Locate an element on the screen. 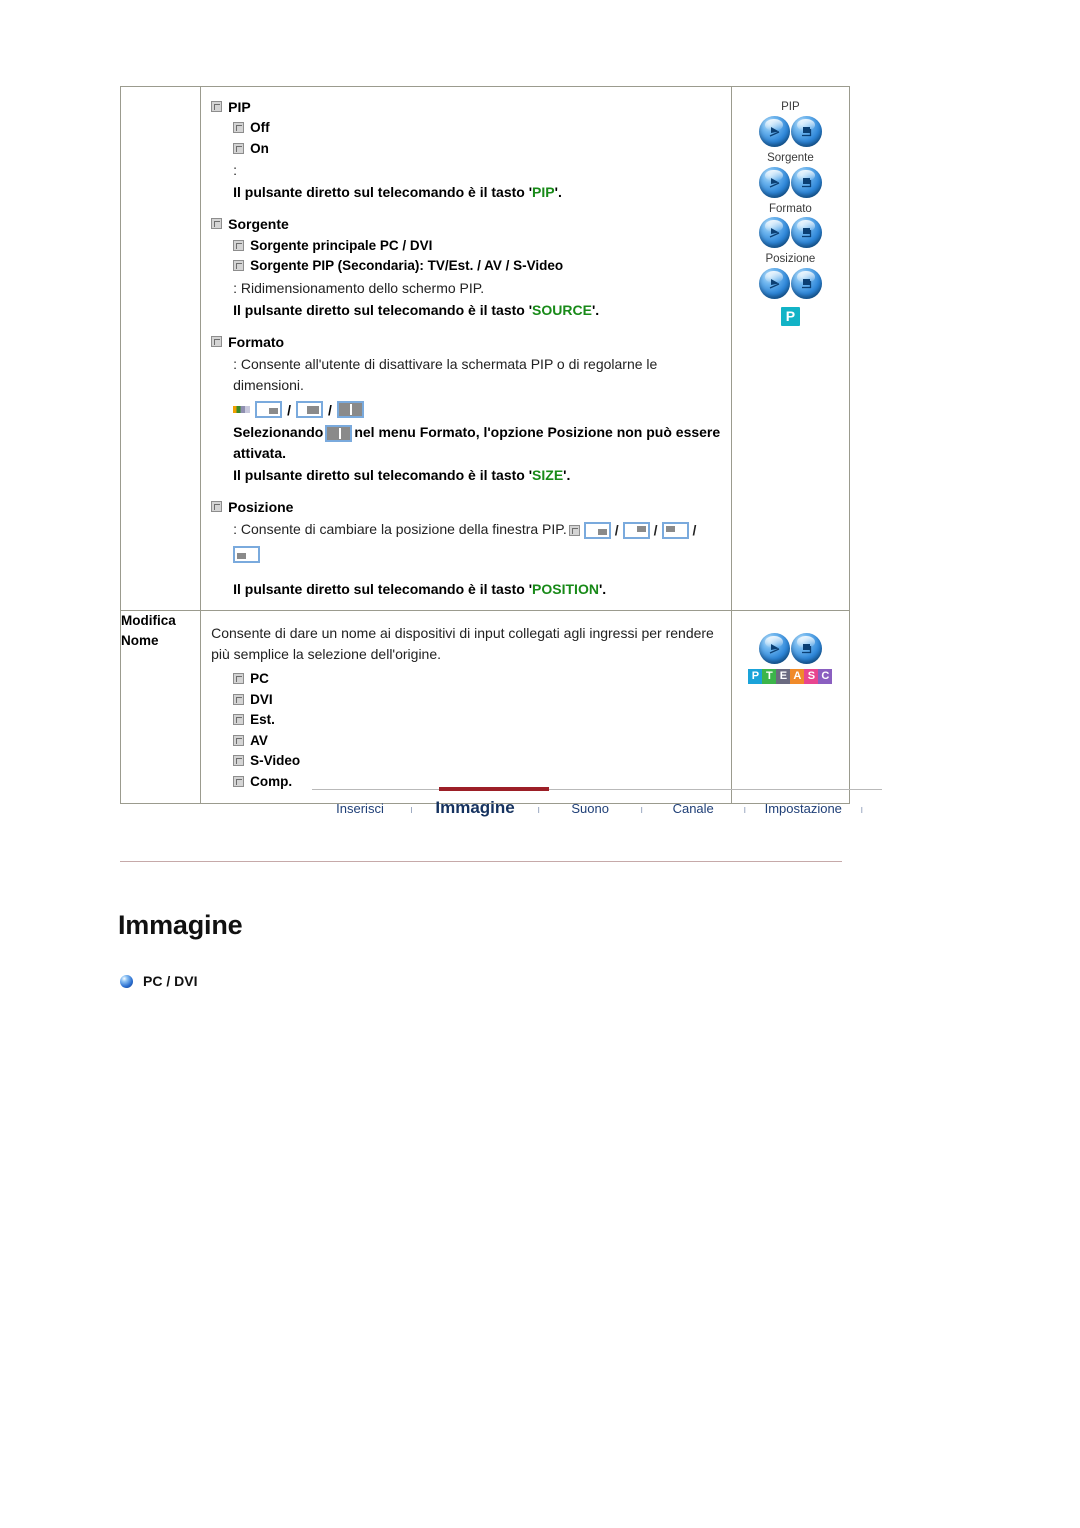  bullet-label: AV is located at coordinates (259, 740).